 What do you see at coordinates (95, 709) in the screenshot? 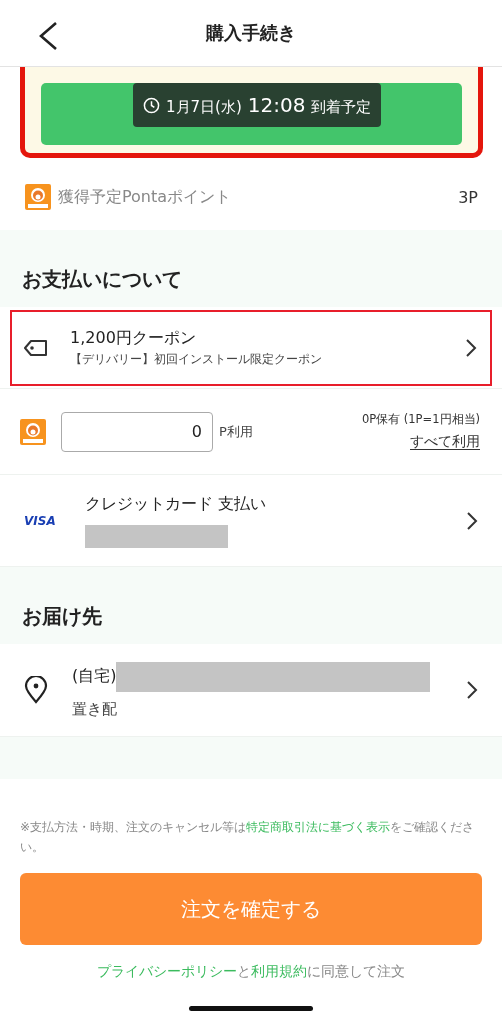
I see `delivery-note: 置き配` at bounding box center [95, 709].